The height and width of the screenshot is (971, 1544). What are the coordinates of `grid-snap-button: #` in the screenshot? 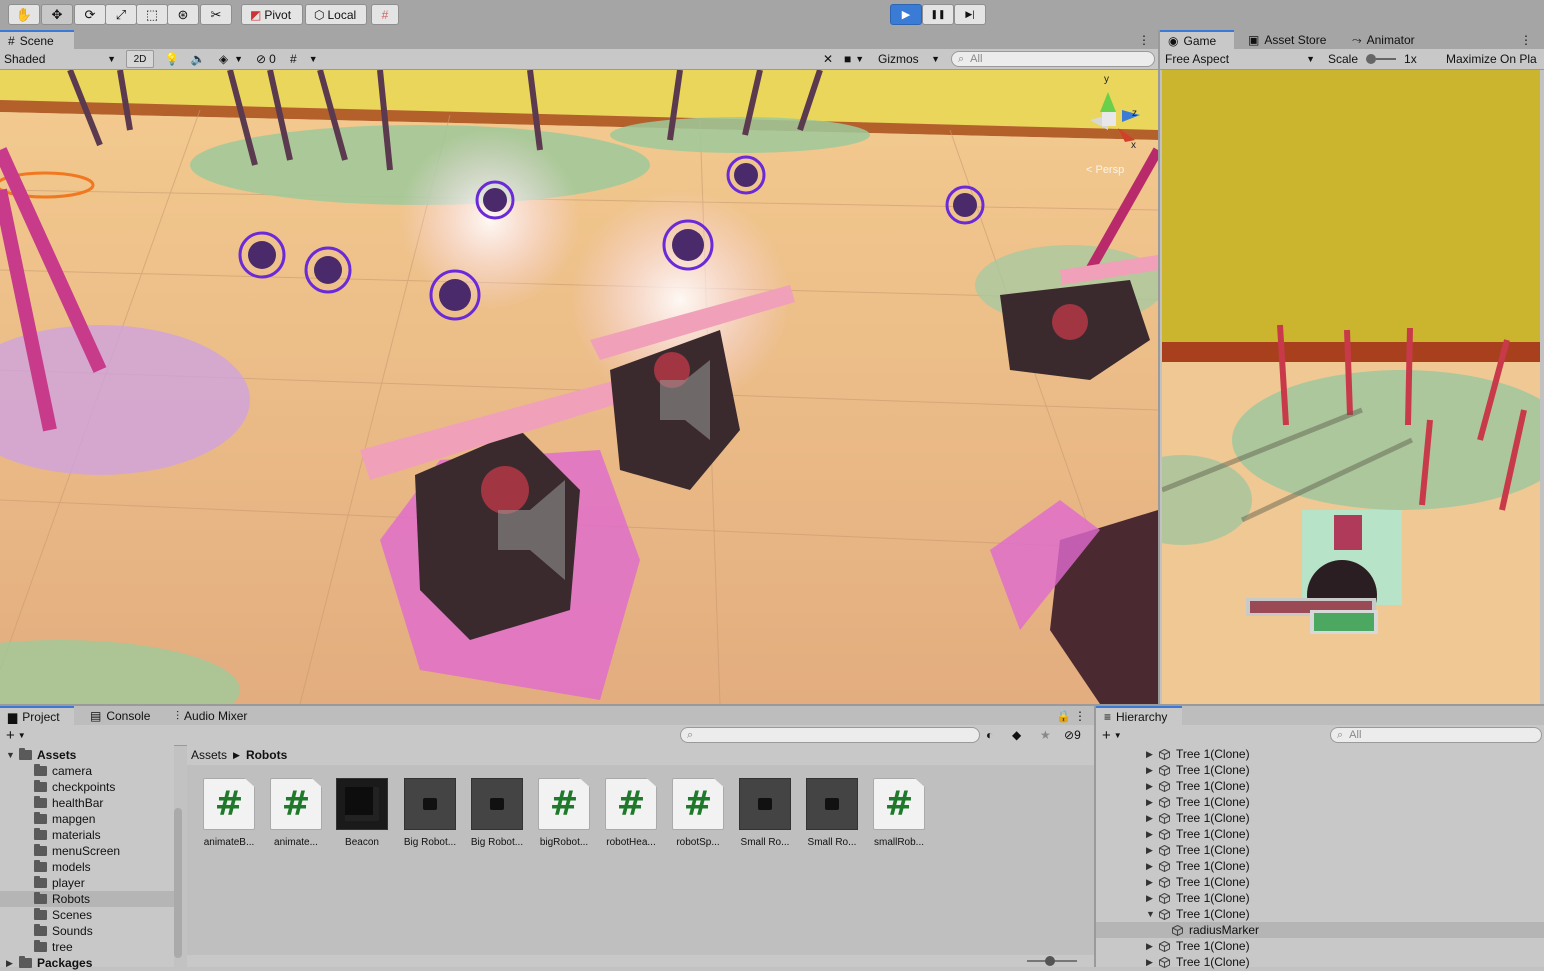 It's located at (385, 14).